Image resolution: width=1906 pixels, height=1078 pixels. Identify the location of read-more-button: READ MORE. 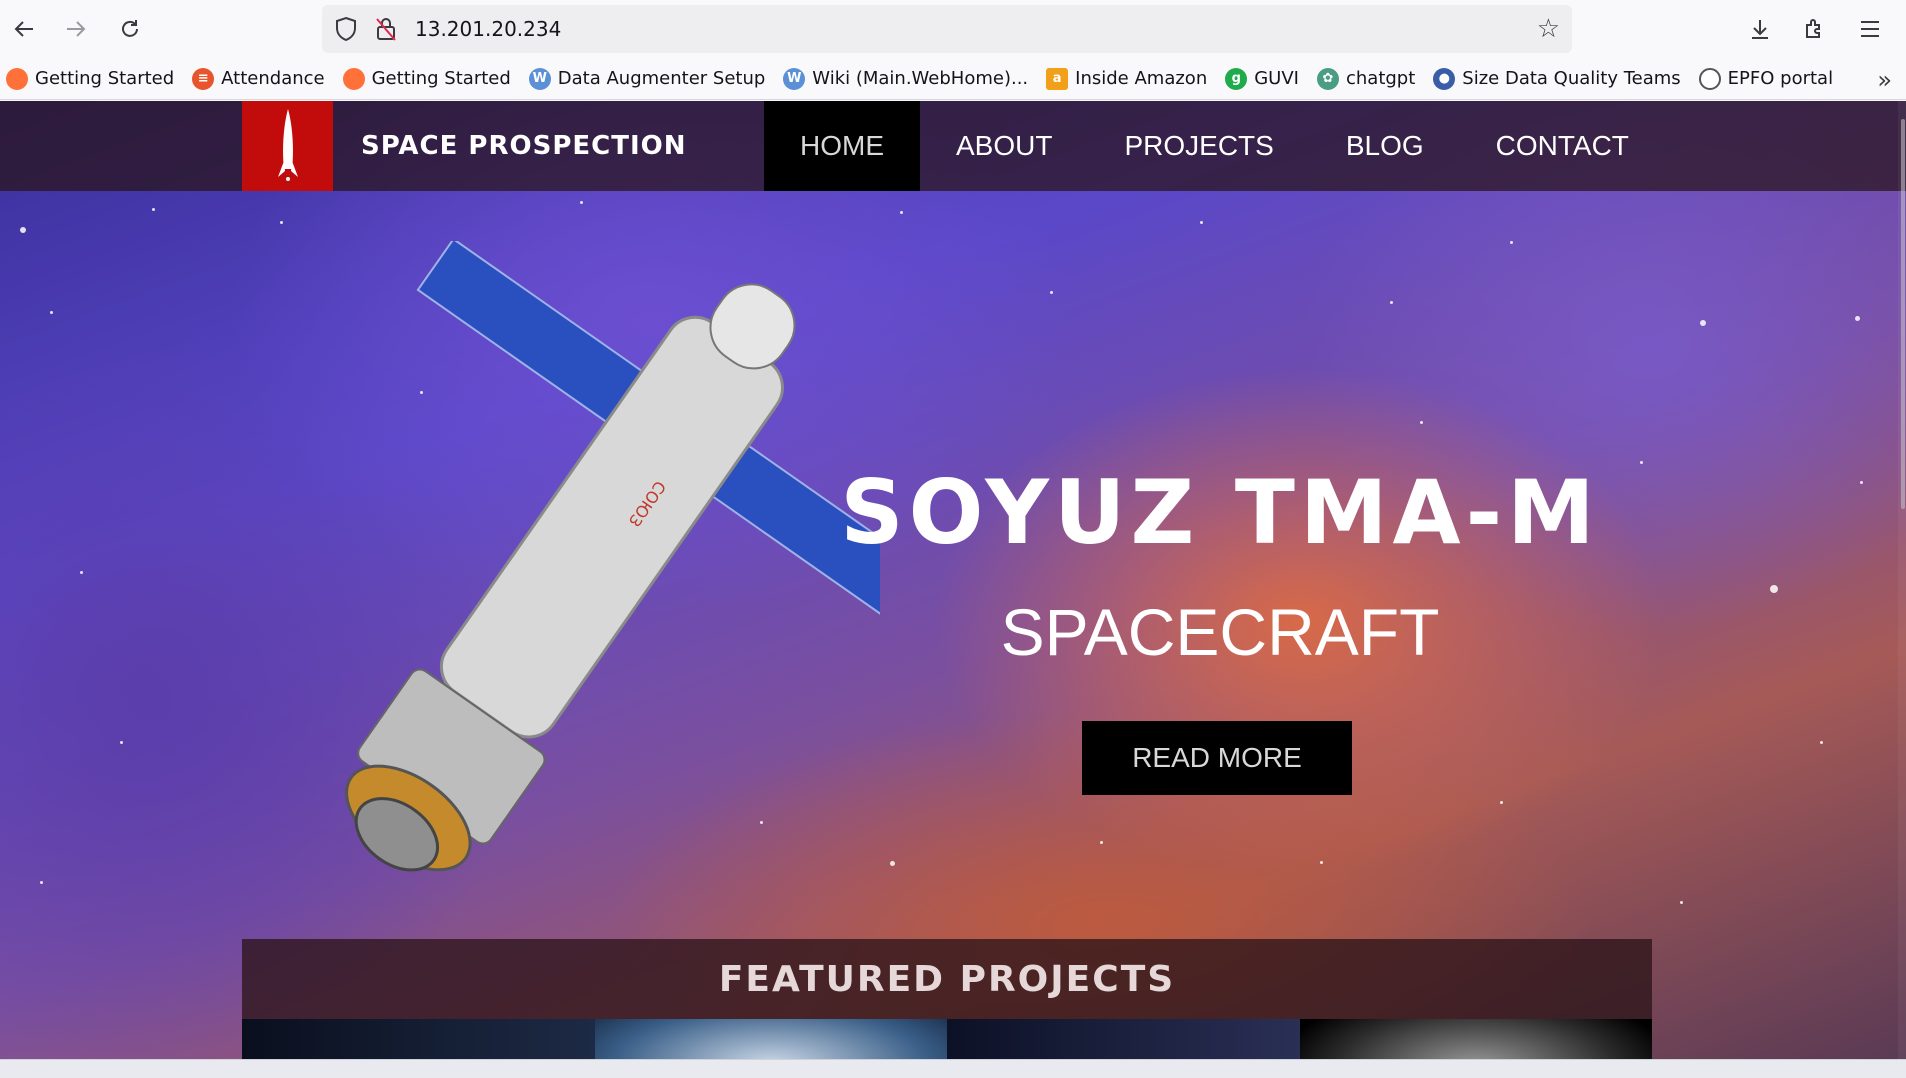
(1217, 758).